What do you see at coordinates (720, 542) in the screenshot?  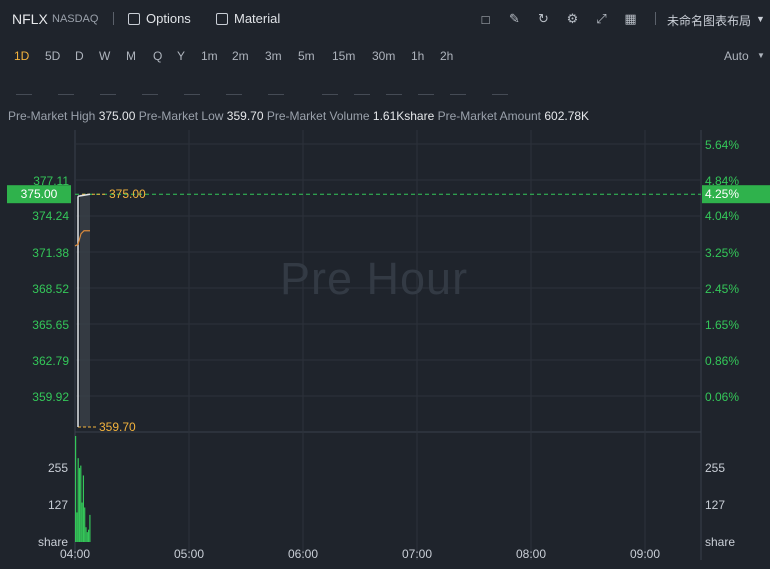 I see `volume-unit-label: share` at bounding box center [720, 542].